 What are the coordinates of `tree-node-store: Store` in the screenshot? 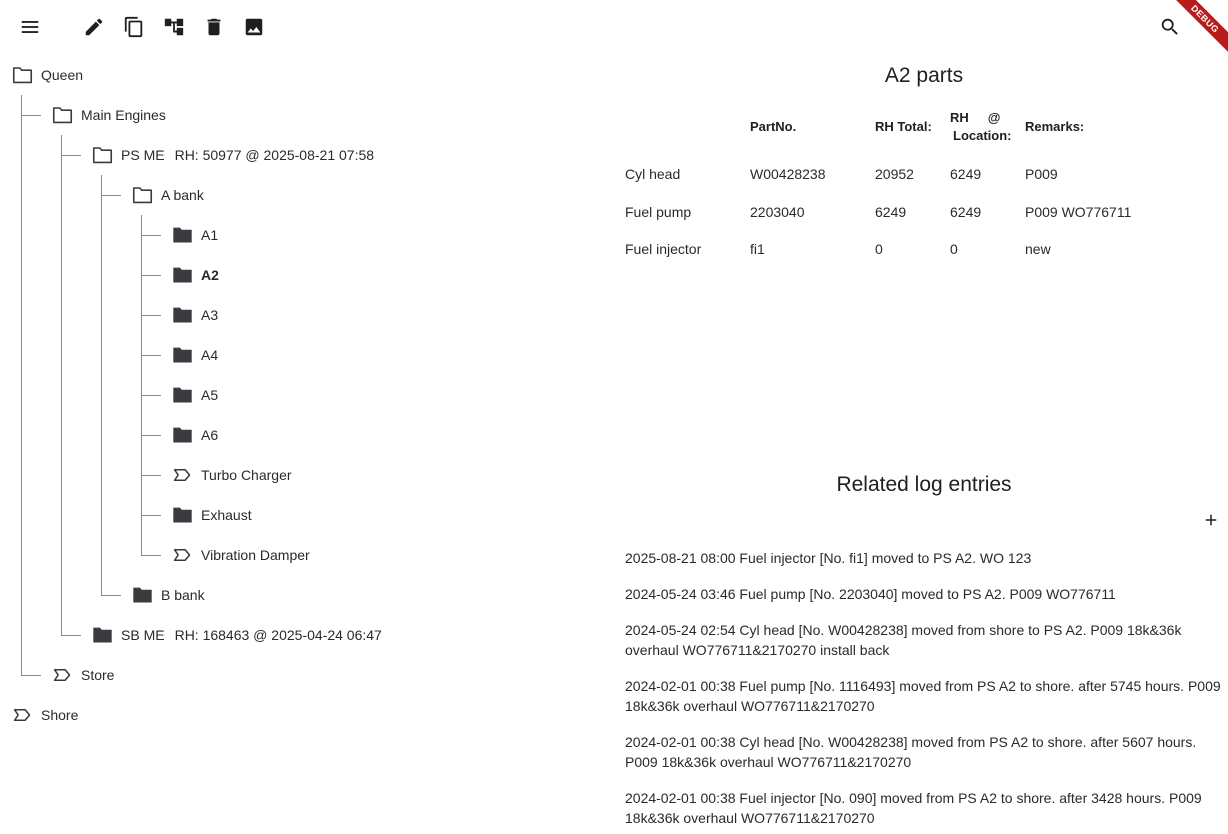 It's located at (82, 675).